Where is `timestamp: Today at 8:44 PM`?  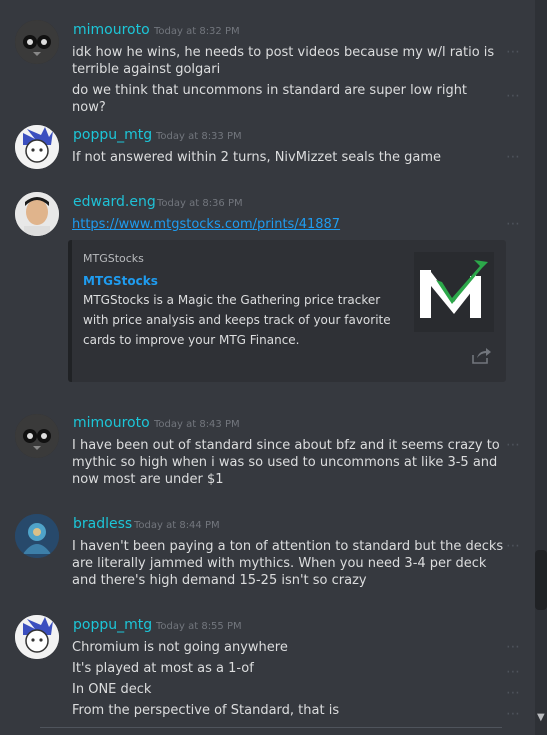
timestamp: Today at 8:44 PM is located at coordinates (177, 525).